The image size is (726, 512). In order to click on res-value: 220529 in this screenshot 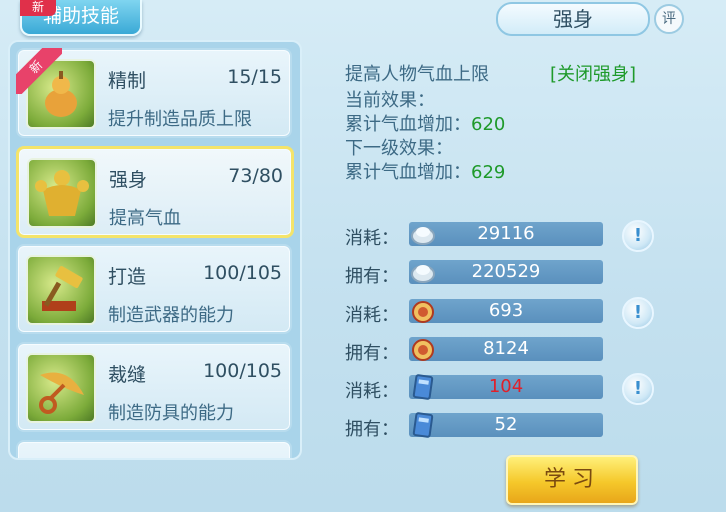, I will do `click(506, 272)`.